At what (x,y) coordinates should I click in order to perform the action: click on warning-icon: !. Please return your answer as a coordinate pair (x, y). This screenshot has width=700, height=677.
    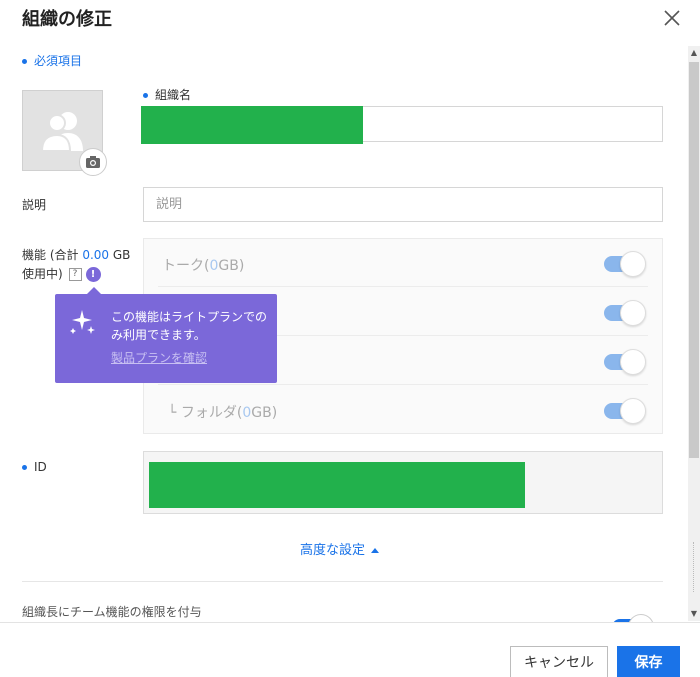
    Looking at the image, I should click on (93, 274).